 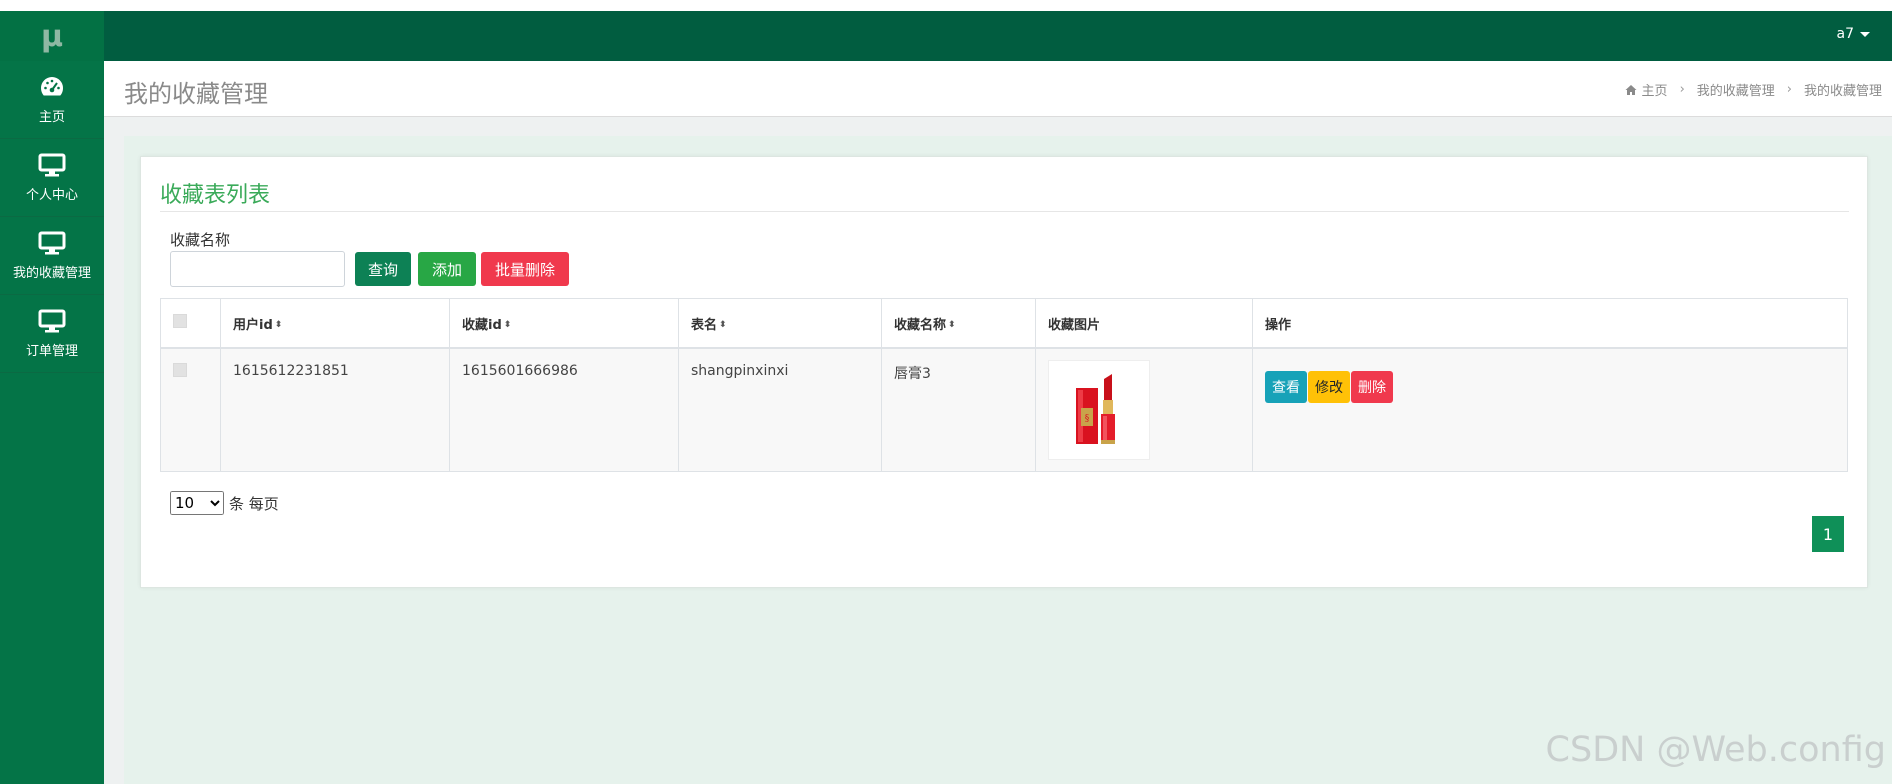 I want to click on lipstick-image: §, so click(x=1099, y=410).